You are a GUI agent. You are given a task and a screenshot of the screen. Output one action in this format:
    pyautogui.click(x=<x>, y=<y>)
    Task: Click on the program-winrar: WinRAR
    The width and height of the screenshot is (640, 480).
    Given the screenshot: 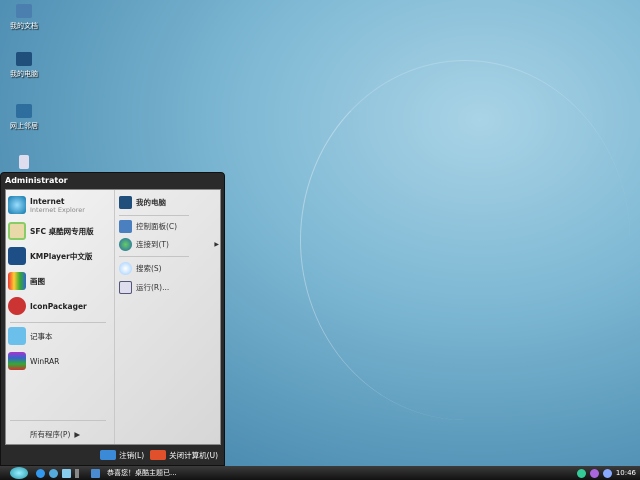 What is the action you would take?
    pyautogui.click(x=33, y=361)
    